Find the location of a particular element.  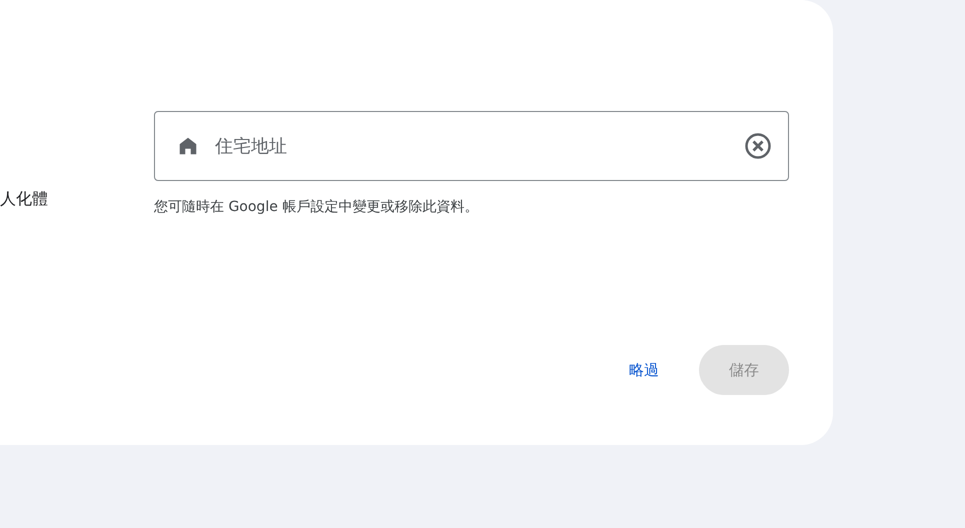

home-icon is located at coordinates (188, 146).